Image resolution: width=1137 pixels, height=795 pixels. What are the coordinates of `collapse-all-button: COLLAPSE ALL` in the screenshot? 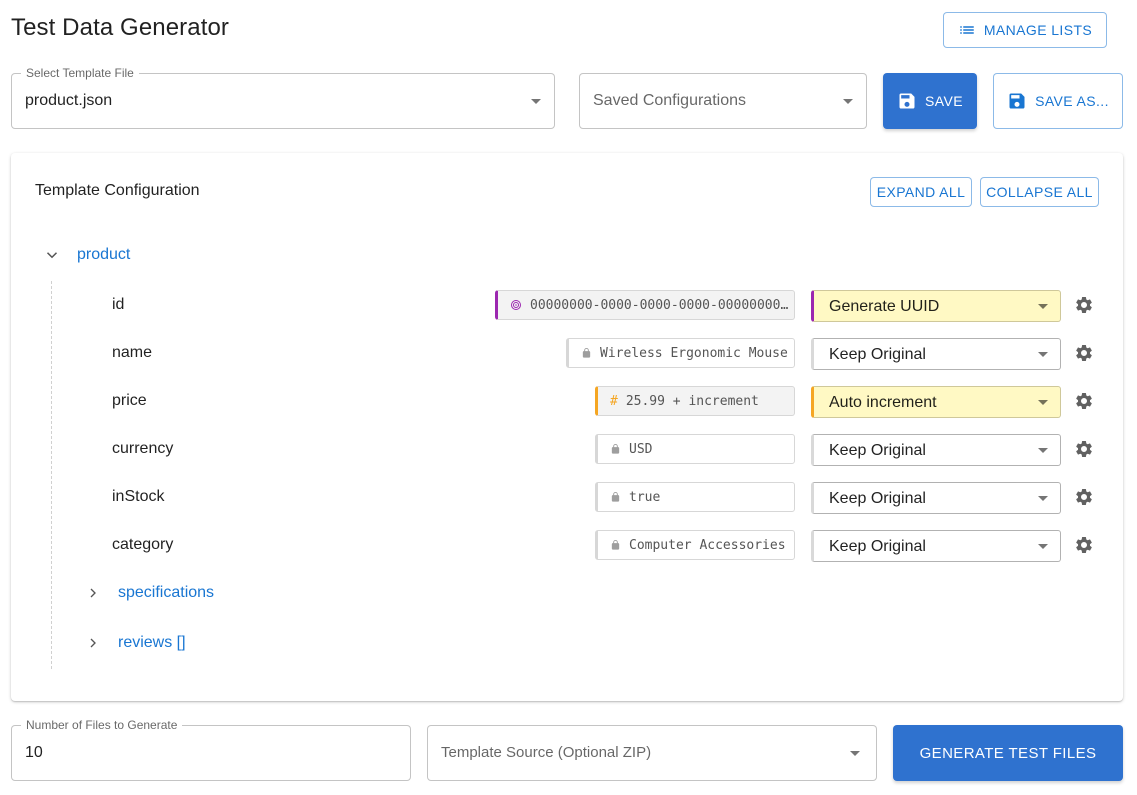 It's located at (1039, 192).